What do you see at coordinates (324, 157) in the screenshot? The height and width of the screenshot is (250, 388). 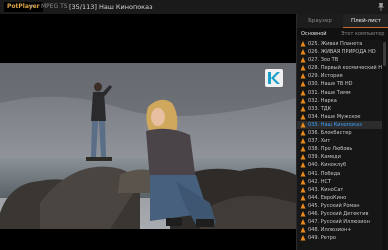 I see `playlist-item-label: 039. Камеди` at bounding box center [324, 157].